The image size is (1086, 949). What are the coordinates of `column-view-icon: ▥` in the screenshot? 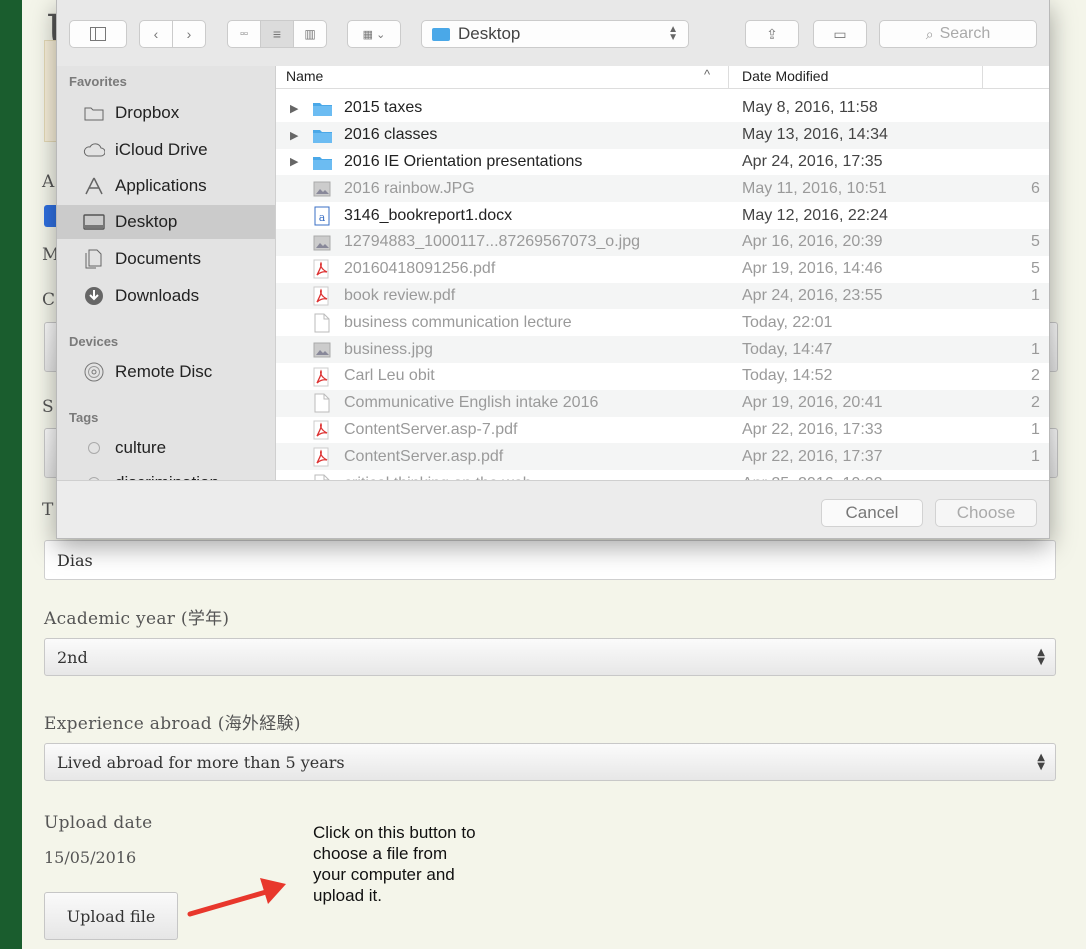 It's located at (310, 34).